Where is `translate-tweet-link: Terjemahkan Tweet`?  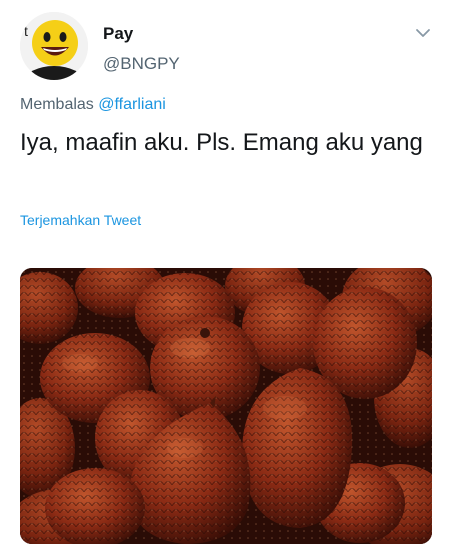 translate-tweet-link: Terjemahkan Tweet is located at coordinates (80, 220).